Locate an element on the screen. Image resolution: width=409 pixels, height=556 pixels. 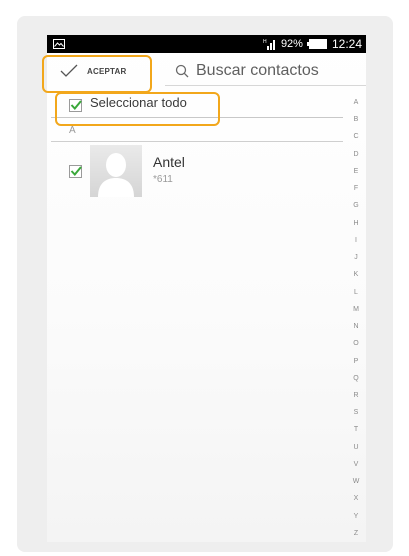
search-icon is located at coordinates (182, 71).